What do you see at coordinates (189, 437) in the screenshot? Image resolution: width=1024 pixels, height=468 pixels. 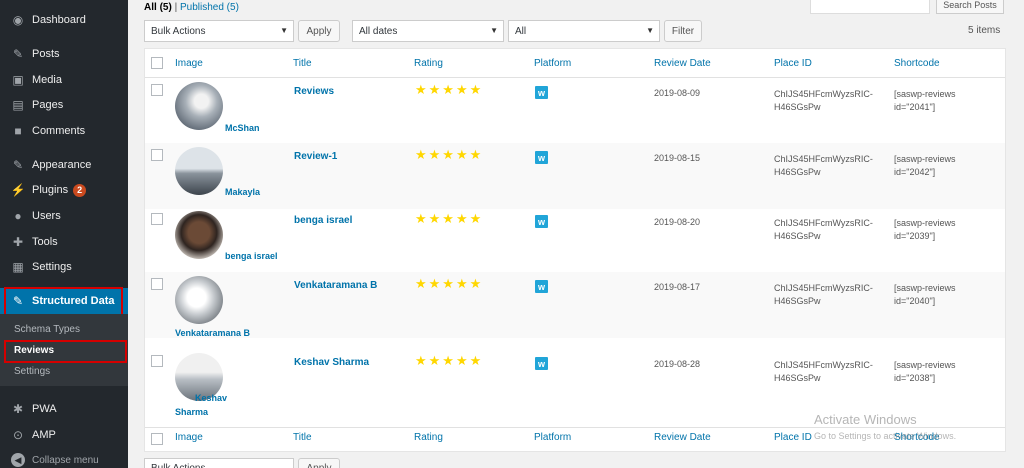 I see `column-footer-image: Image` at bounding box center [189, 437].